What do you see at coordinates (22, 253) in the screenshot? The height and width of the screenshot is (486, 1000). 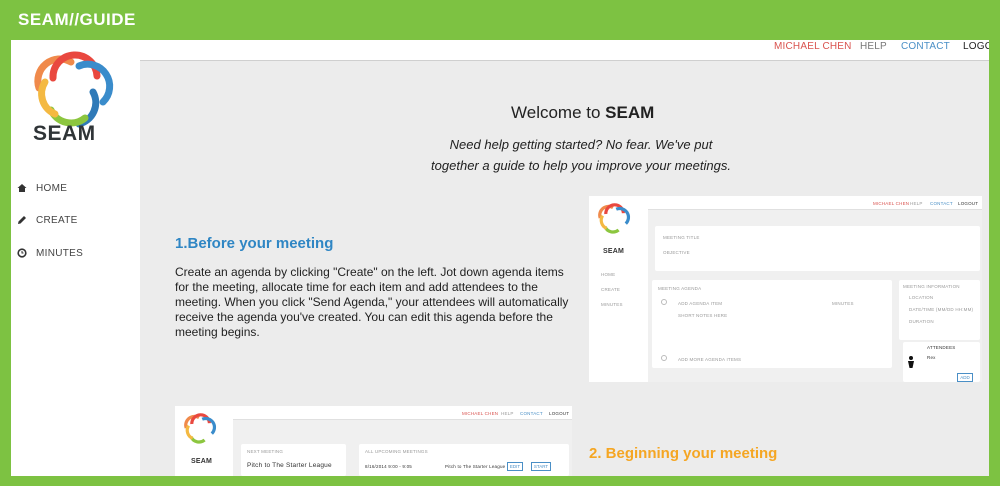 I see `clock-icon` at bounding box center [22, 253].